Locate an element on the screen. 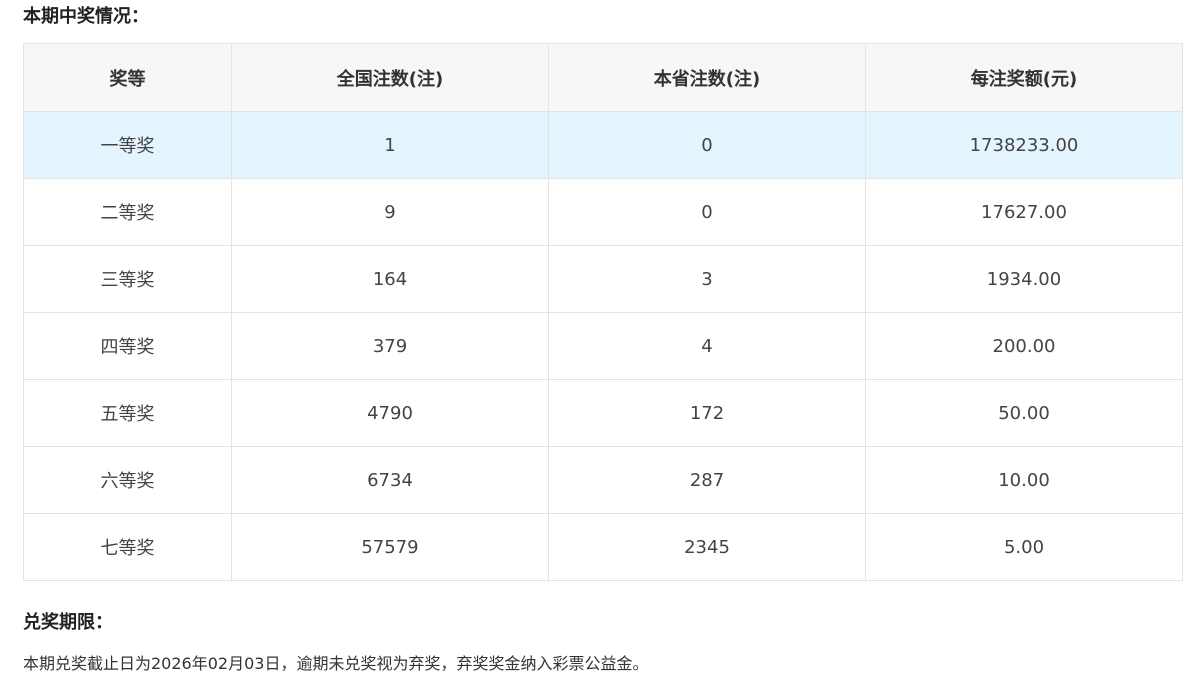 Image resolution: width=1194 pixels, height=689 pixels. table-row: 六等奖 6734 287 10.00 is located at coordinates (603, 480).